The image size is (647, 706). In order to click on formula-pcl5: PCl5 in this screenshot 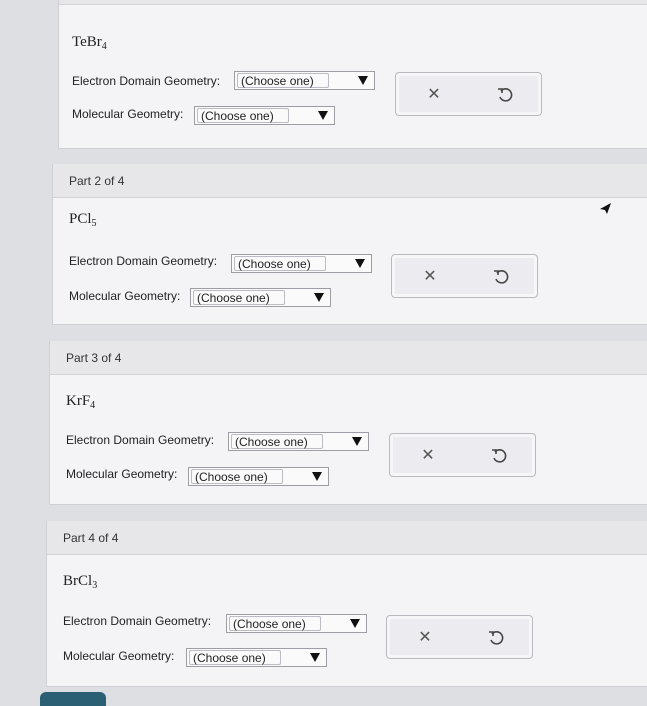, I will do `click(83, 220)`.